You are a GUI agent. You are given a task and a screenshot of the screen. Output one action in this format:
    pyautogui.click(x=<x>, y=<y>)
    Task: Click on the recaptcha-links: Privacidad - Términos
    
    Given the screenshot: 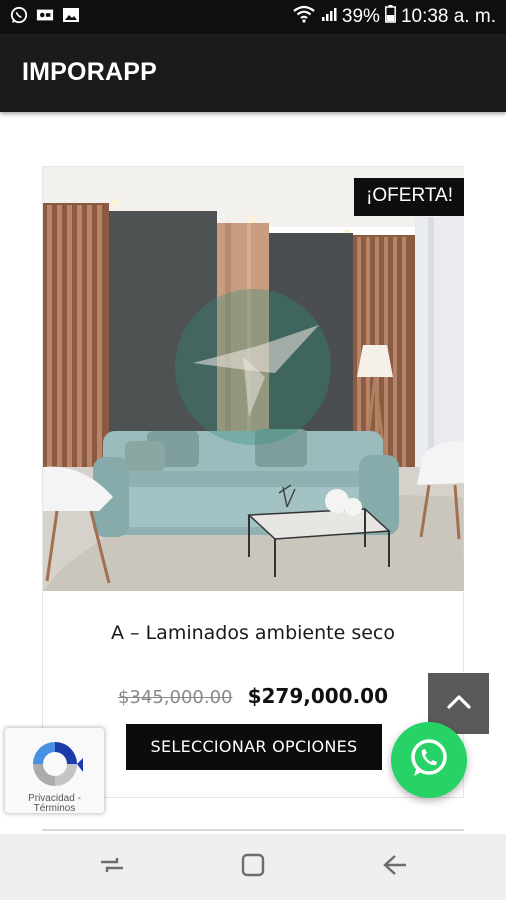 What is the action you would take?
    pyautogui.click(x=54, y=804)
    